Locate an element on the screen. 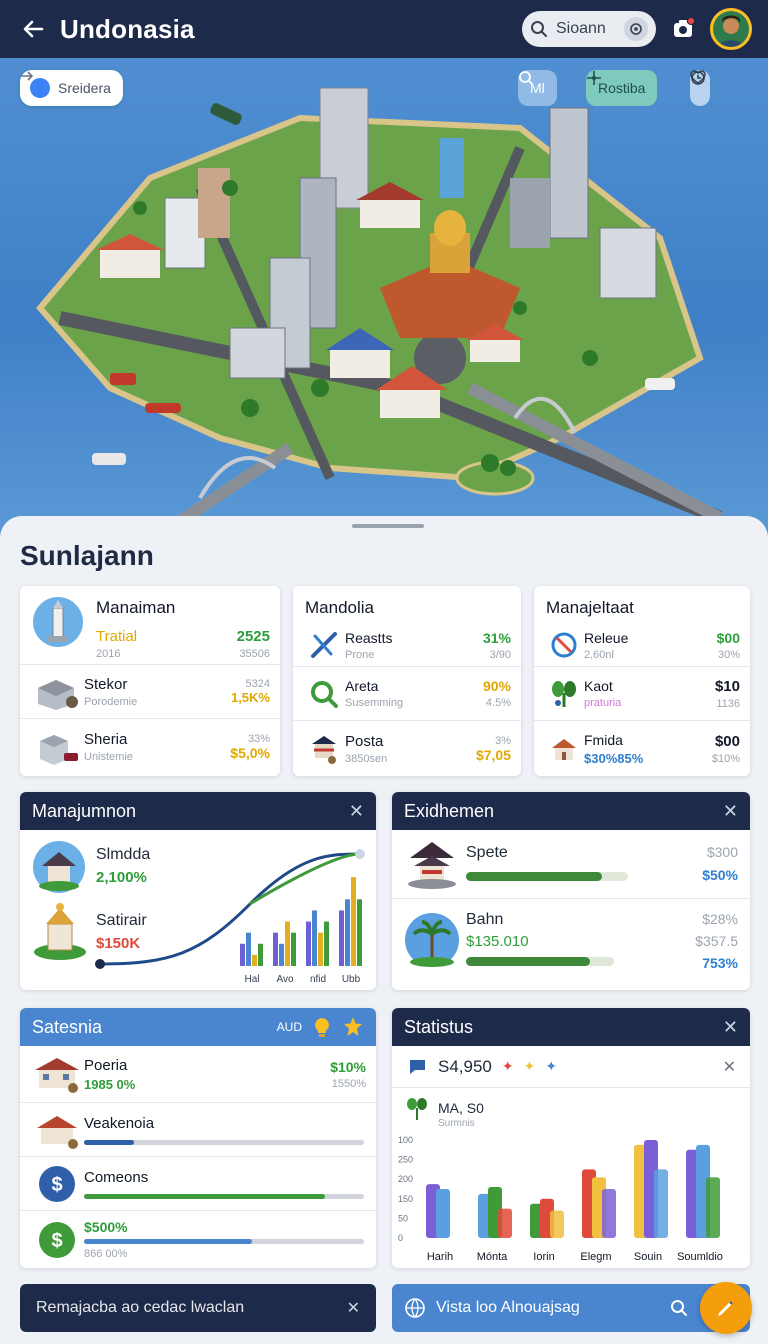  y-tick-label: 200 is located at coordinates (405, 1179).